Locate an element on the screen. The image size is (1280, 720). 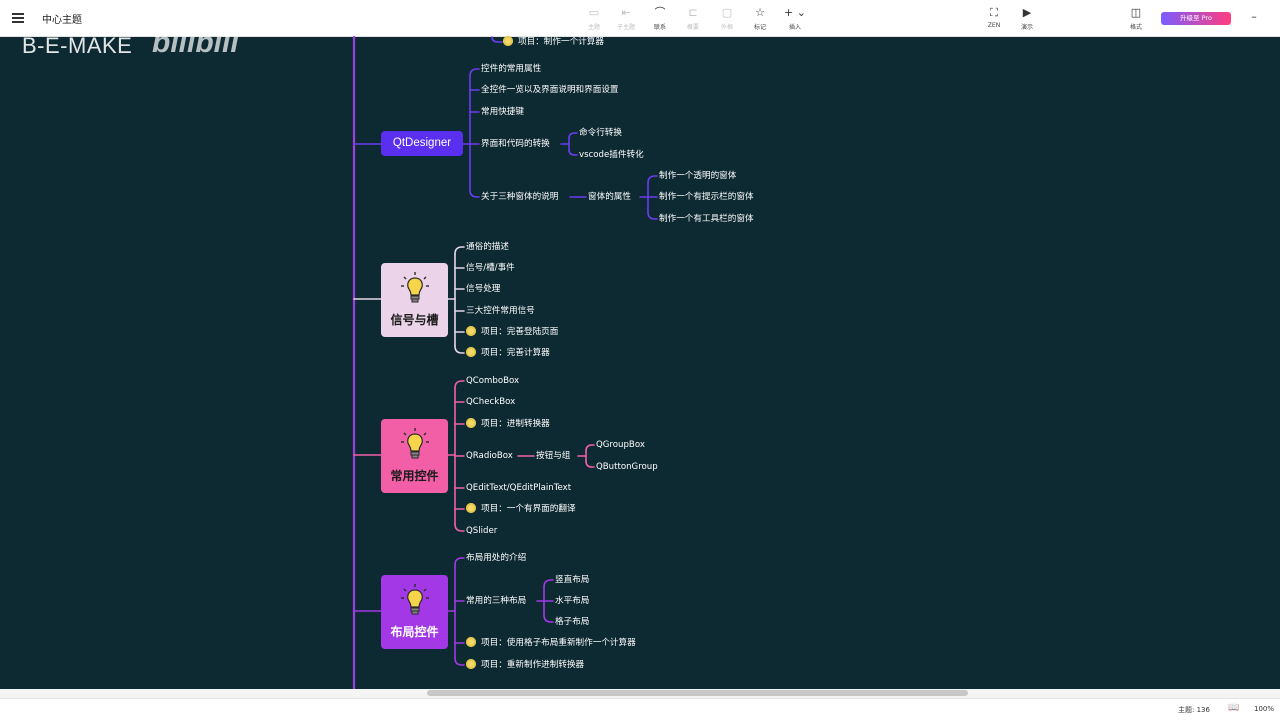
node-translator-project: 项目：一个有界面的翻译 is located at coordinates (521, 509).